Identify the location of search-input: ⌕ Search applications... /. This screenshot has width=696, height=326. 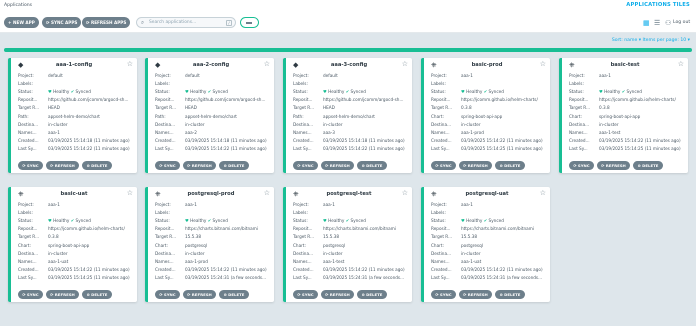
(186, 22).